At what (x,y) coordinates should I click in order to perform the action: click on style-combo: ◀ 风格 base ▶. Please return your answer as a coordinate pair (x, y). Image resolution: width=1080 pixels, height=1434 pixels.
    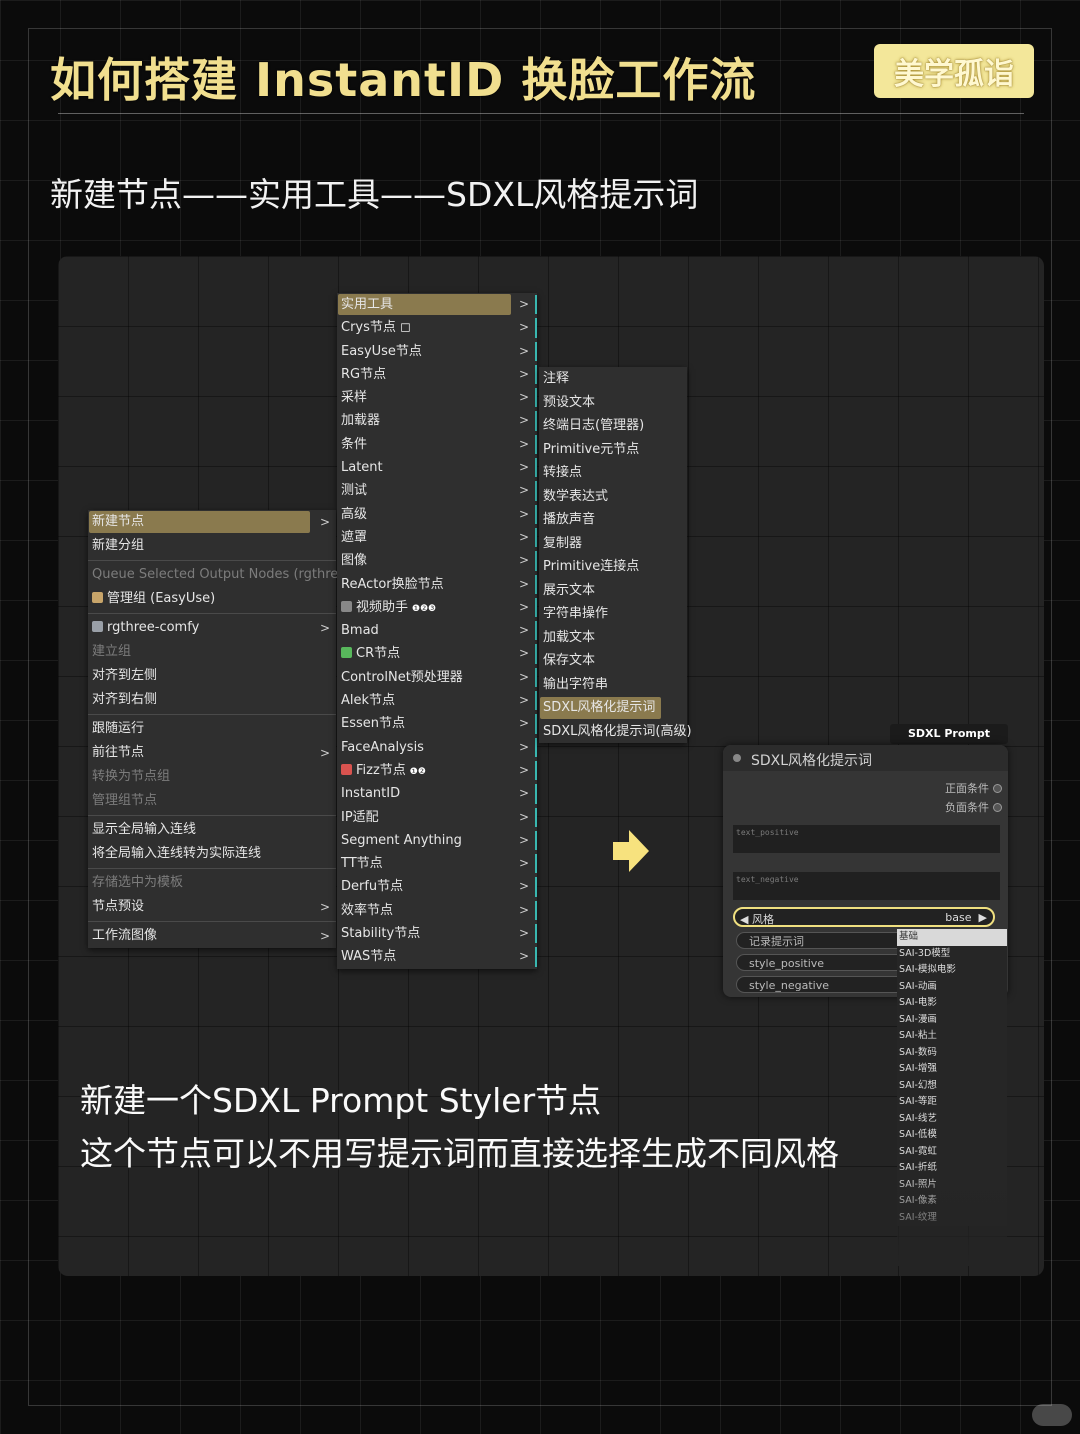
    Looking at the image, I should click on (864, 917).